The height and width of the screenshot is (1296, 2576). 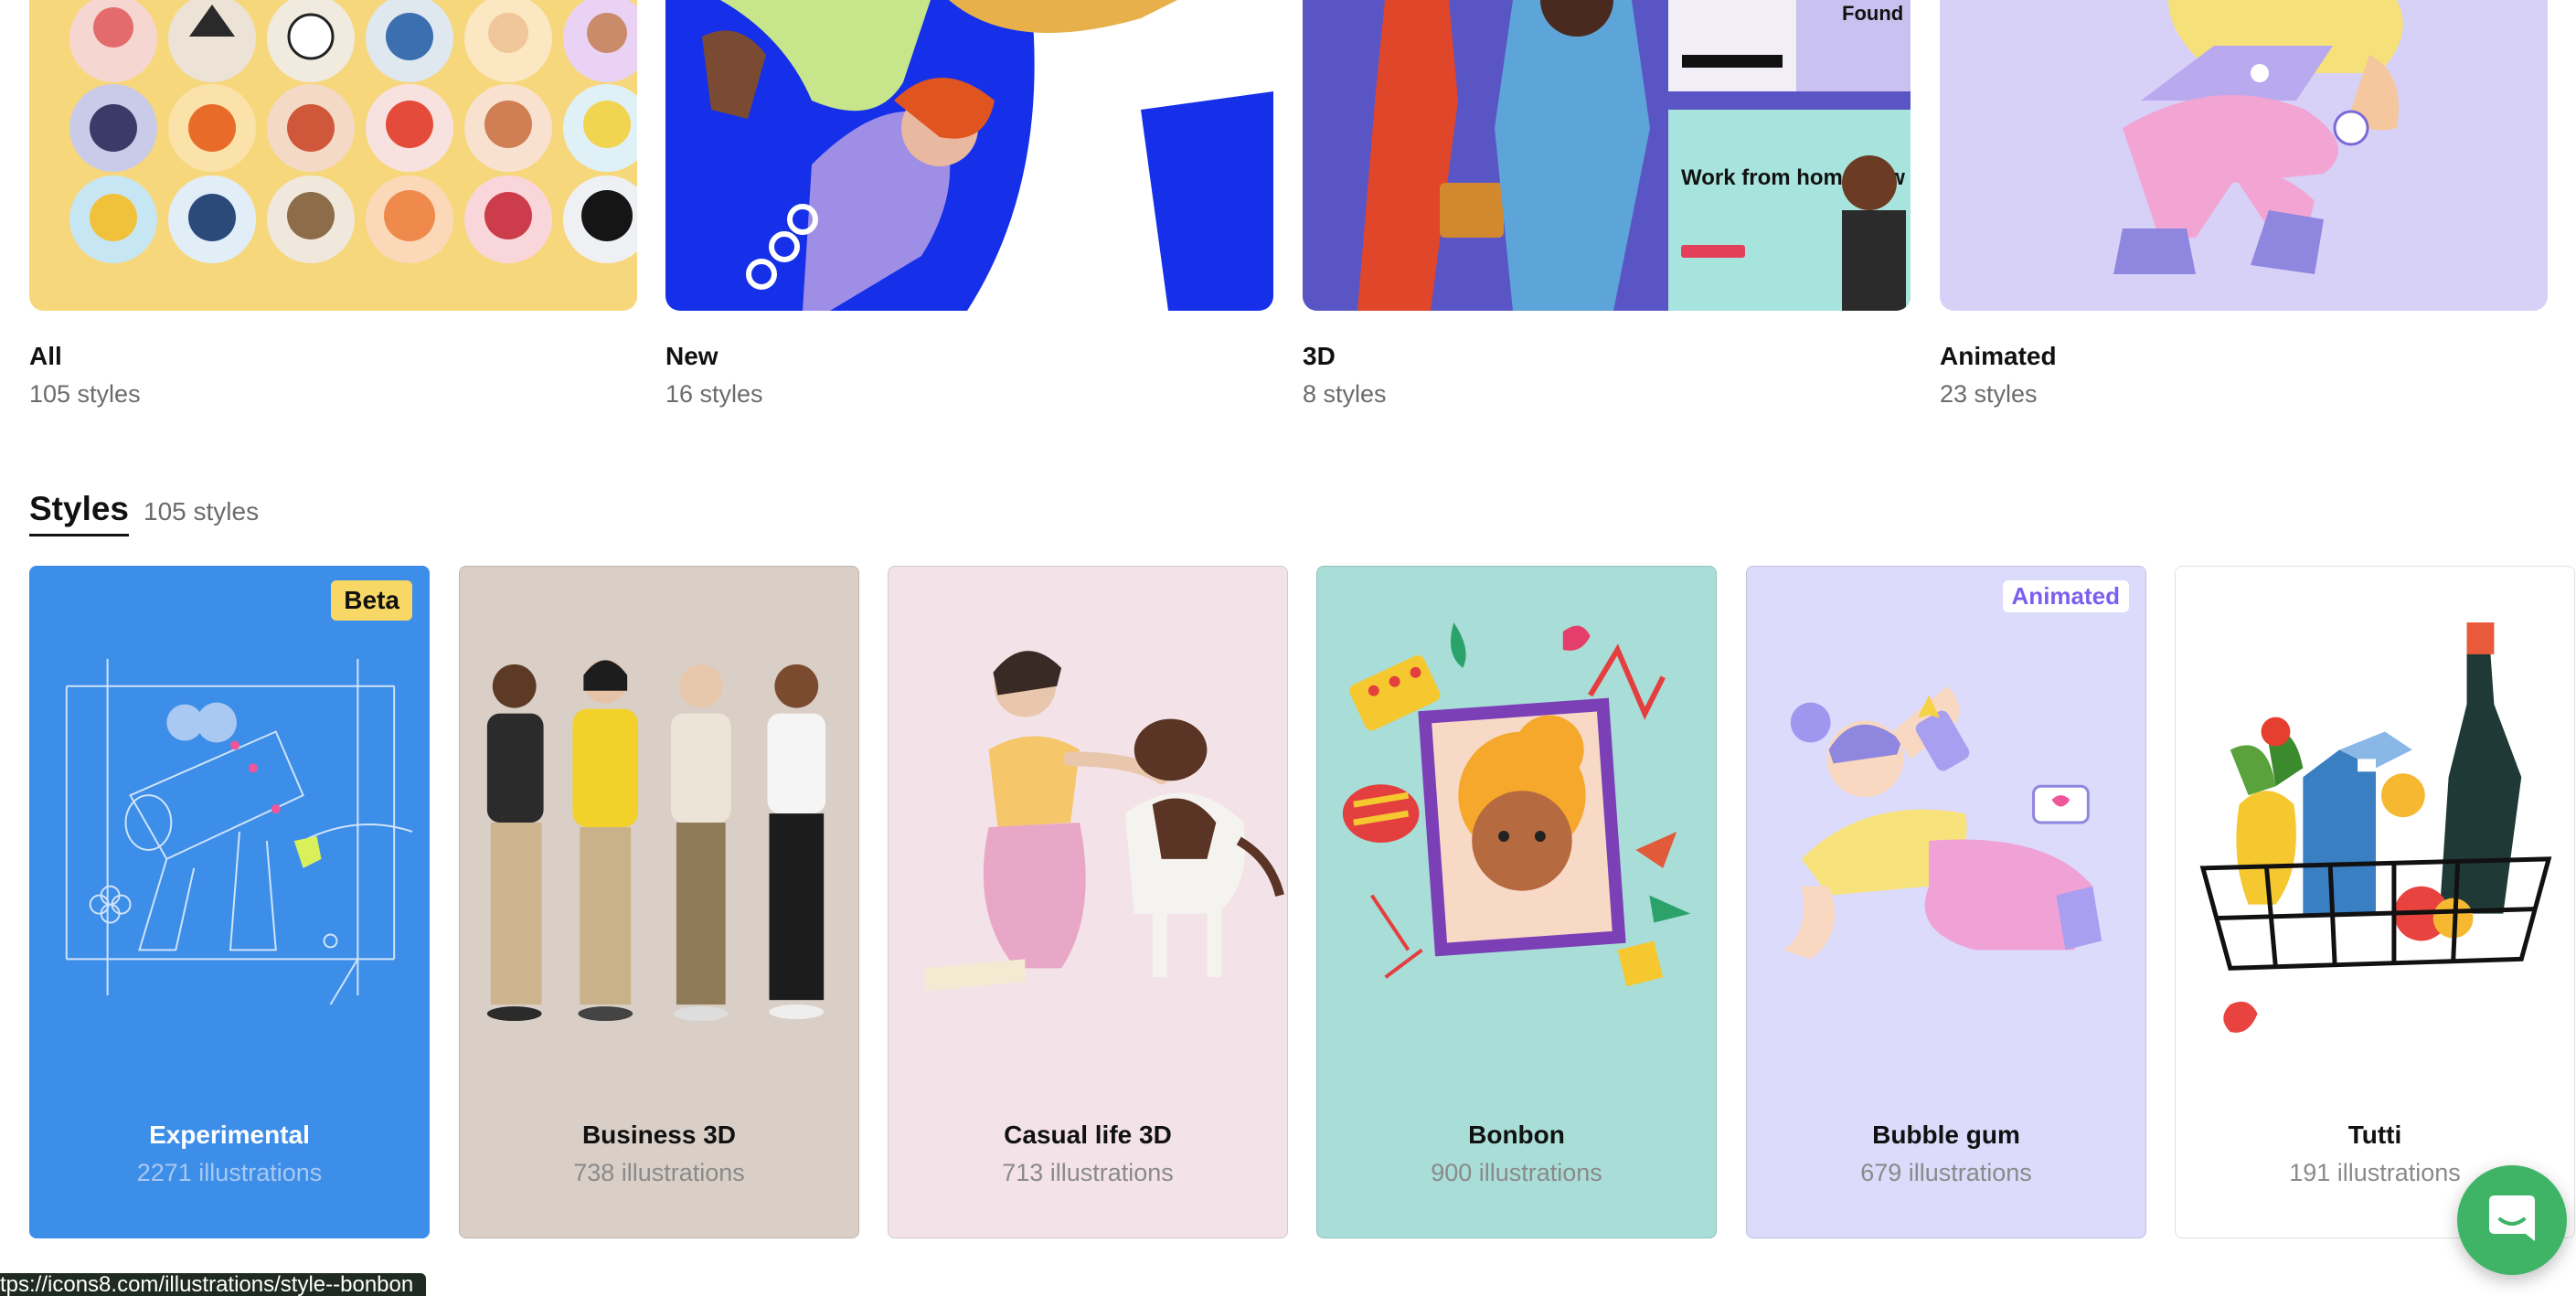 What do you see at coordinates (1516, 1135) in the screenshot?
I see `style-card-title: Bonbon` at bounding box center [1516, 1135].